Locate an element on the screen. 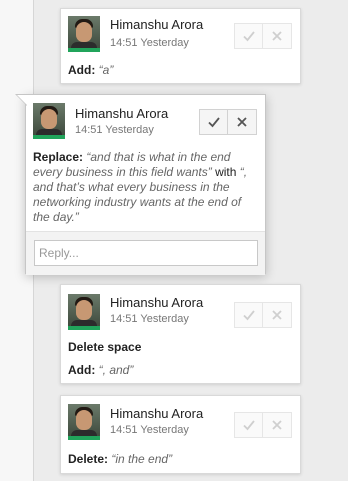  suggestion-text: Delete: “in the end” is located at coordinates (120, 459).